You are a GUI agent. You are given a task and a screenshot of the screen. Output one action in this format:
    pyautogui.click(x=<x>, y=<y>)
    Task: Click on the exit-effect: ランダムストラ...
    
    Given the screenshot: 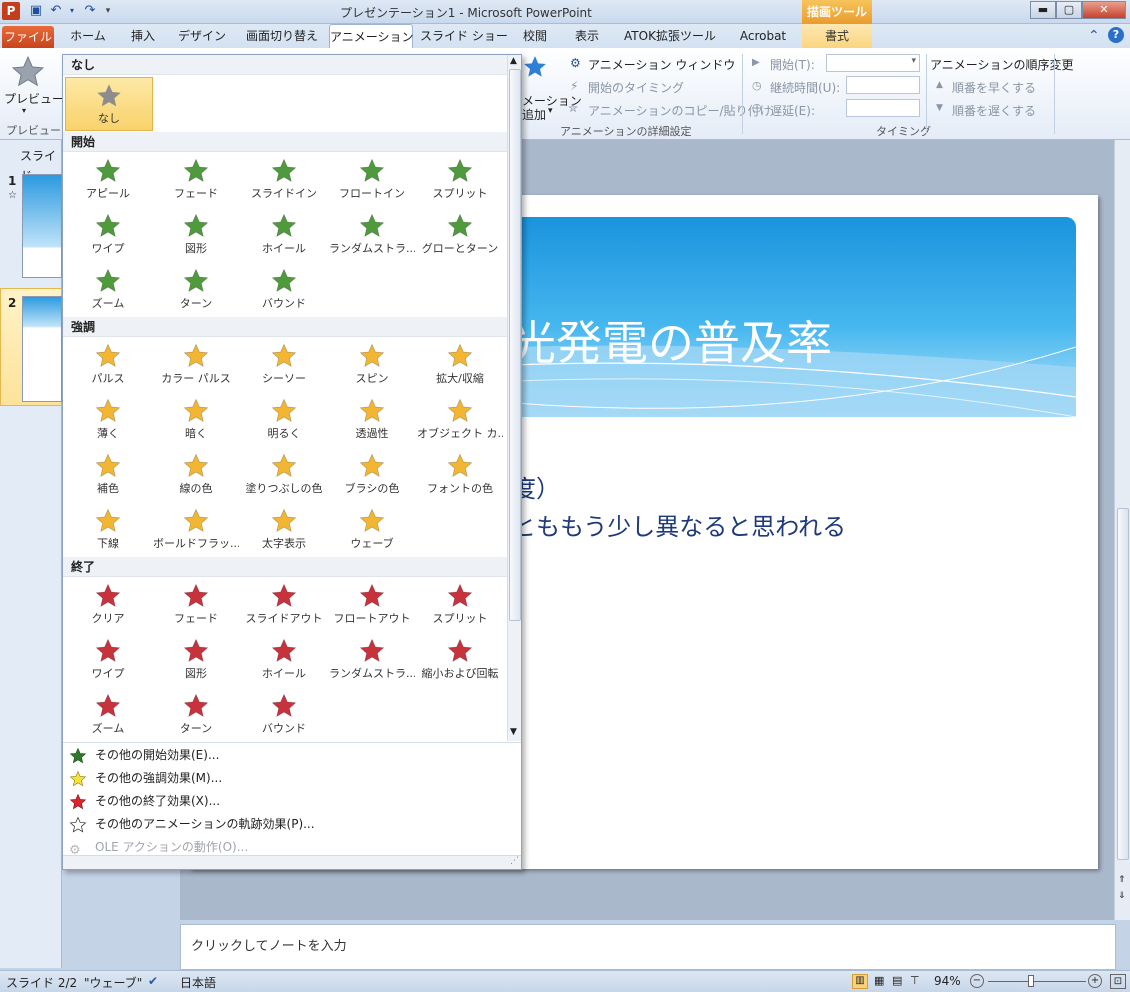 What is the action you would take?
    pyautogui.click(x=372, y=660)
    